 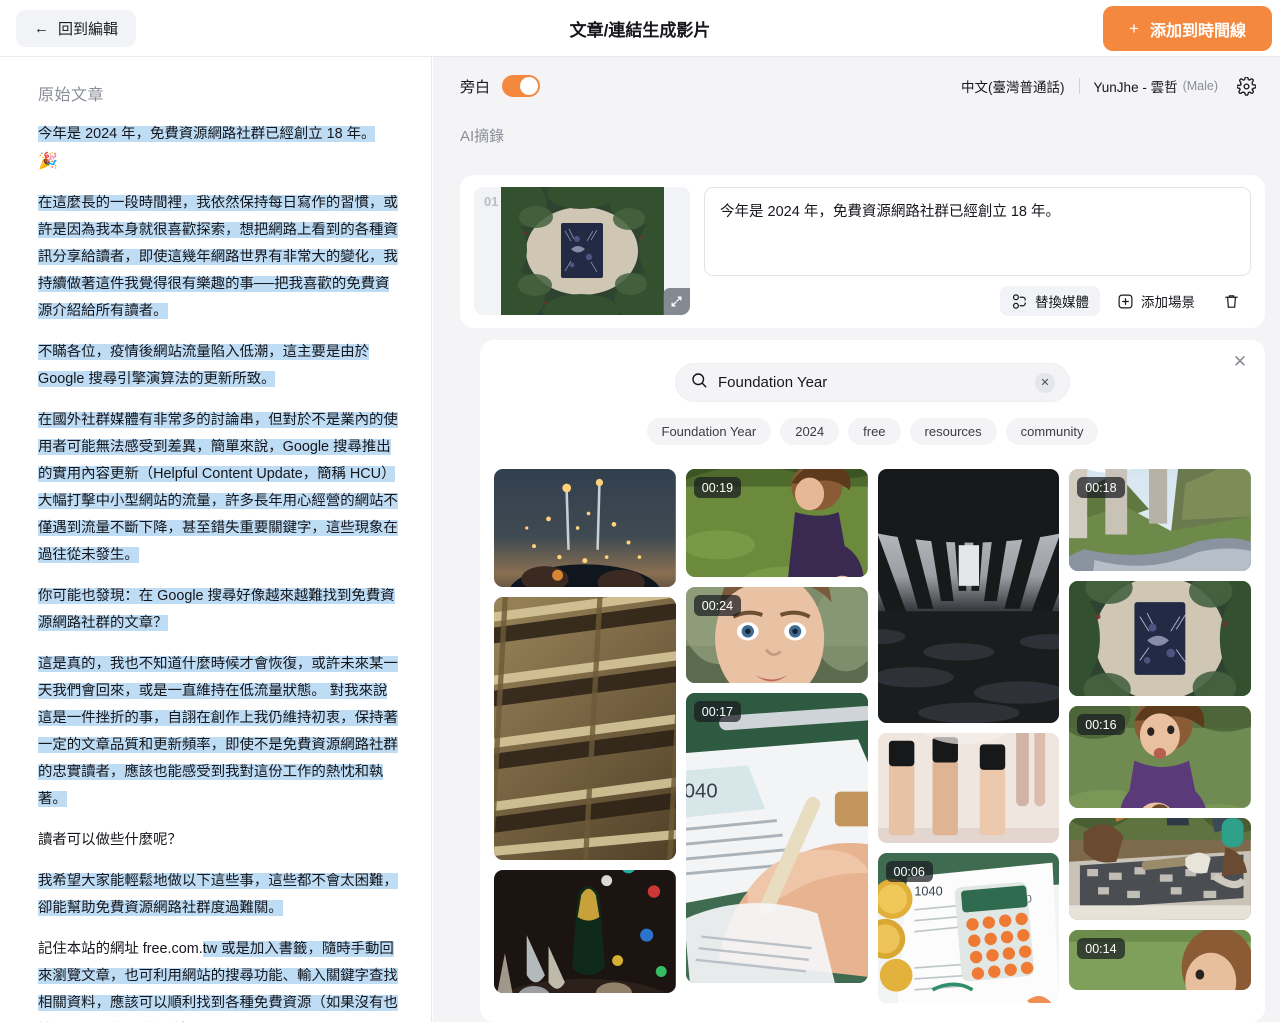 What do you see at coordinates (1020, 86) in the screenshot?
I see `voice-language: 中文(臺灣普通話)` at bounding box center [1020, 86].